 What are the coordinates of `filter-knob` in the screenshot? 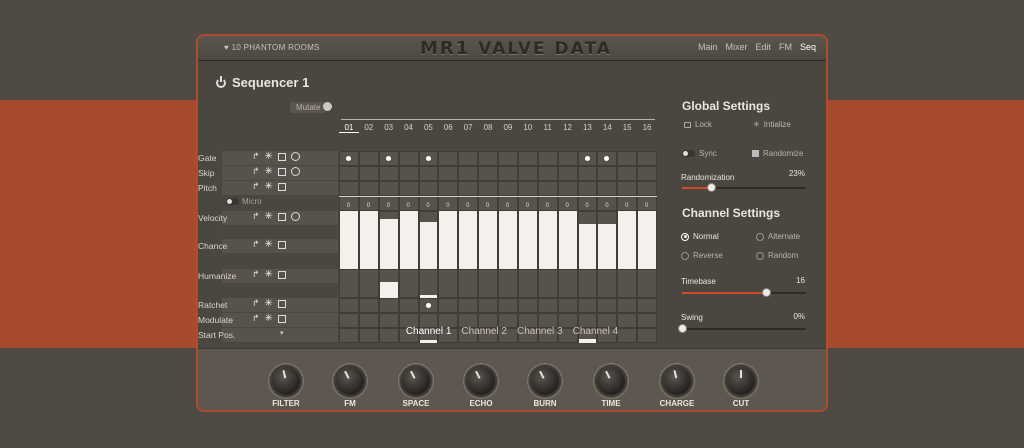 It's located at (286, 381).